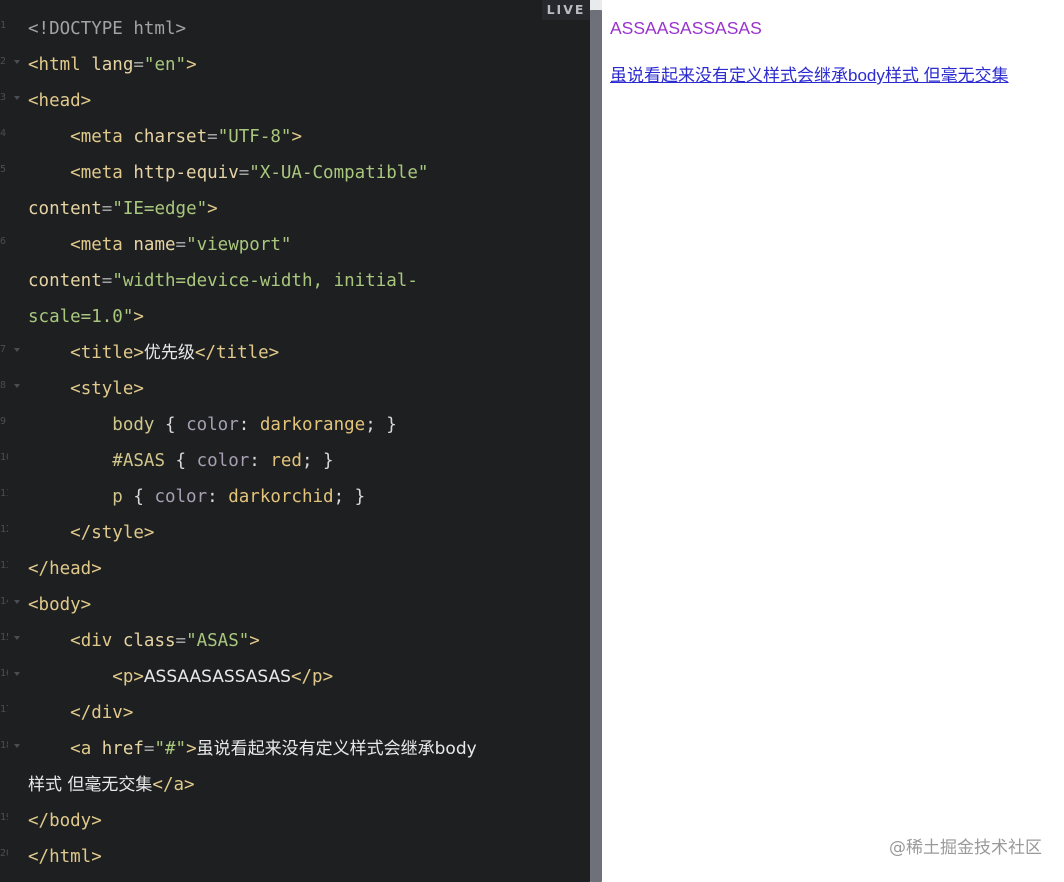  What do you see at coordinates (295, 389) in the screenshot?
I see `code-line: 8 <style>` at bounding box center [295, 389].